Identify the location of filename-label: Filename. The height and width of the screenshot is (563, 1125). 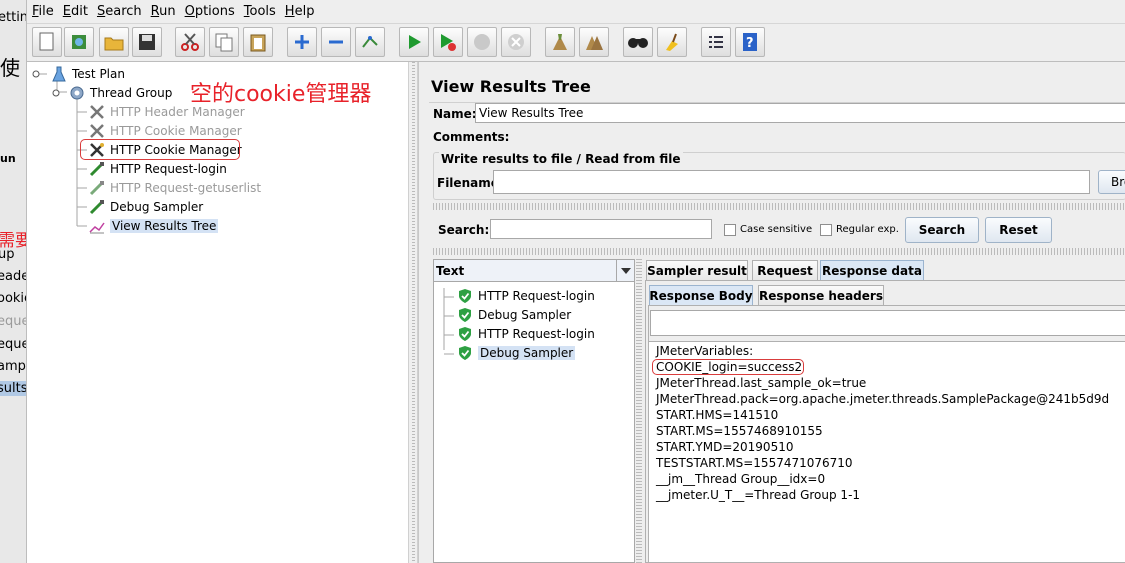
(468, 183).